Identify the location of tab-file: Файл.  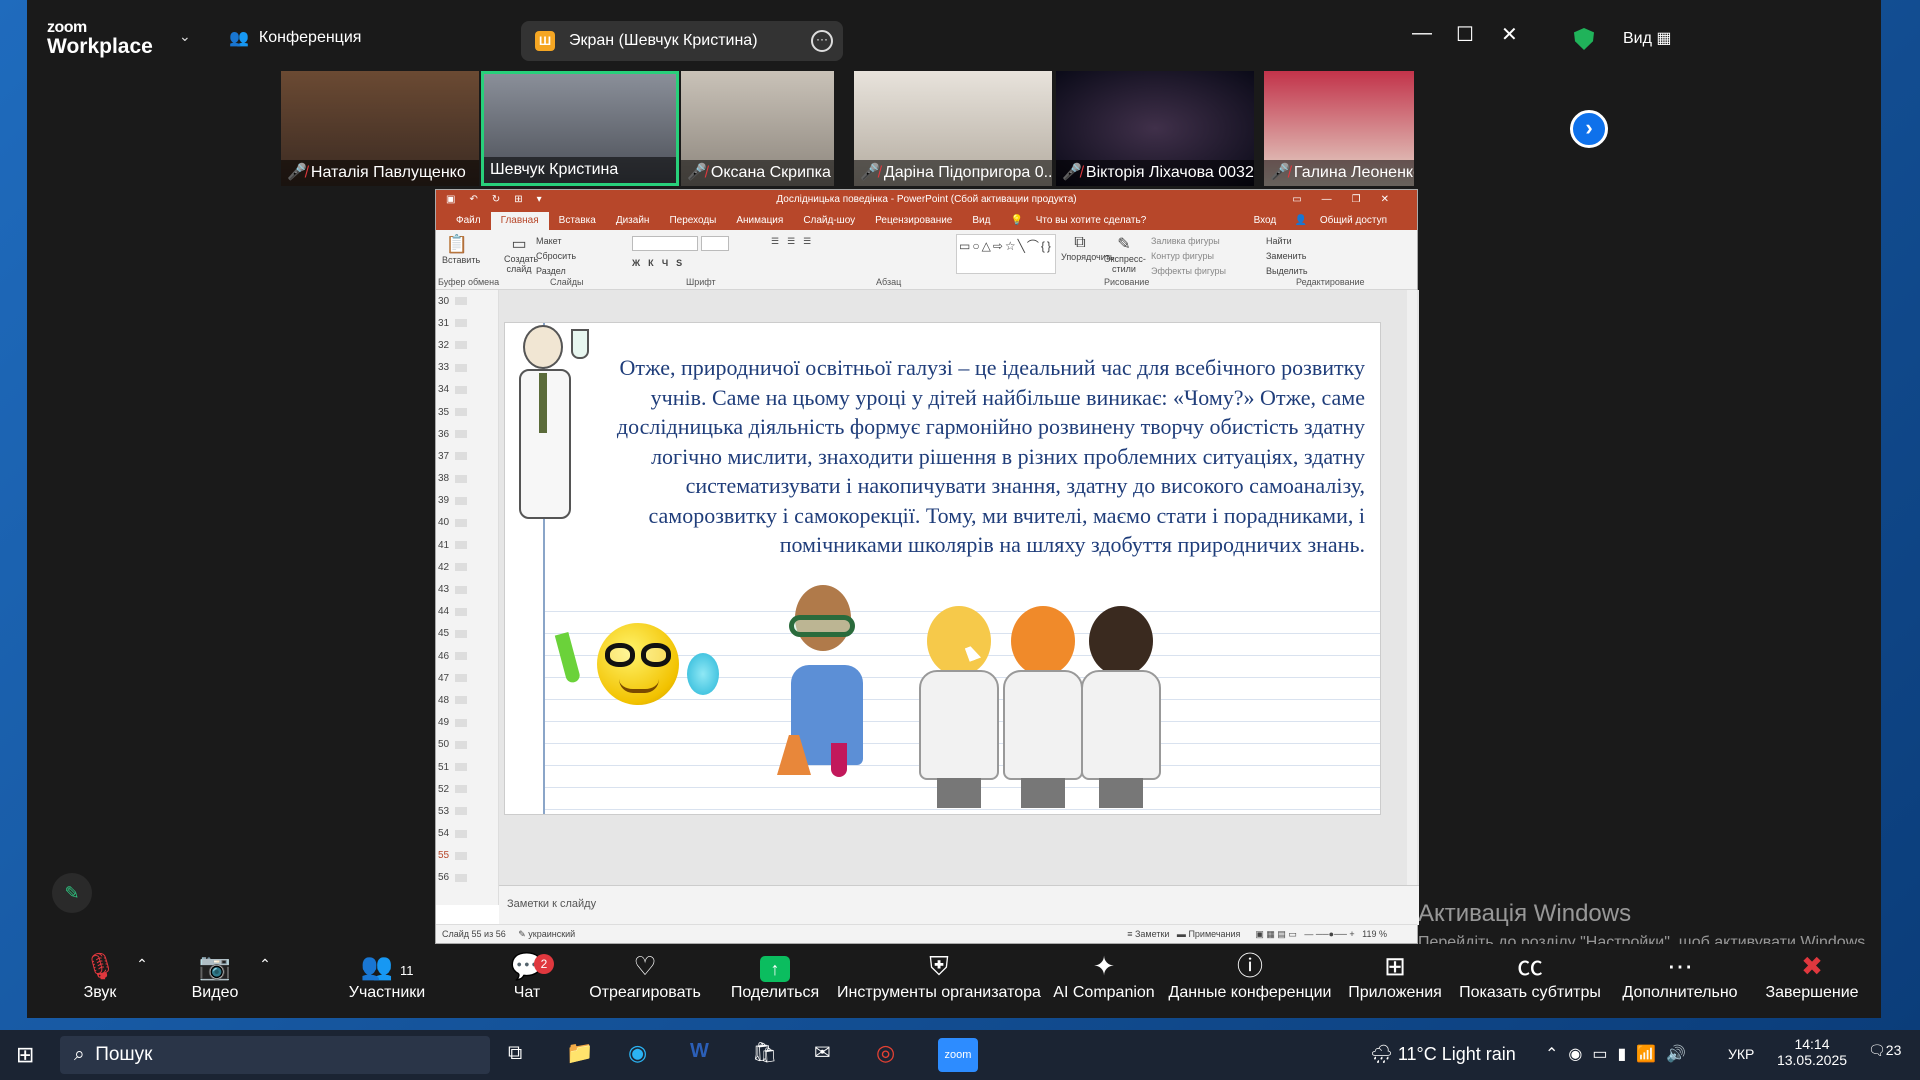
(468, 221).